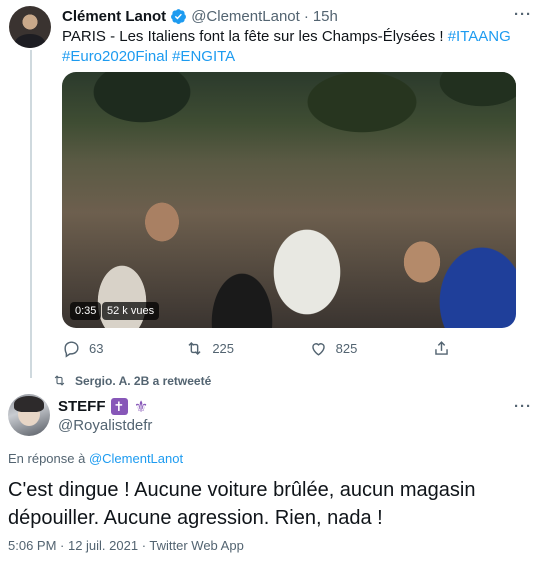  I want to click on reply-to-handle: @ClementLanot, so click(136, 458).